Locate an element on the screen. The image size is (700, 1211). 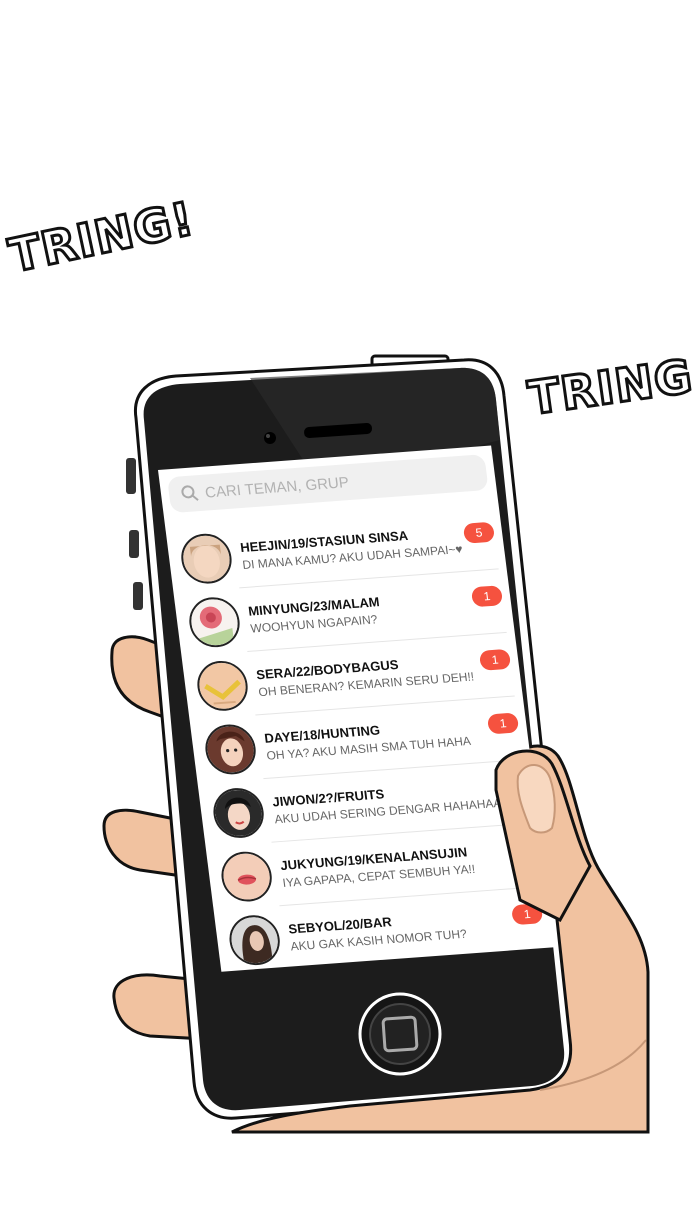
search-input is located at coordinates (333, 483).